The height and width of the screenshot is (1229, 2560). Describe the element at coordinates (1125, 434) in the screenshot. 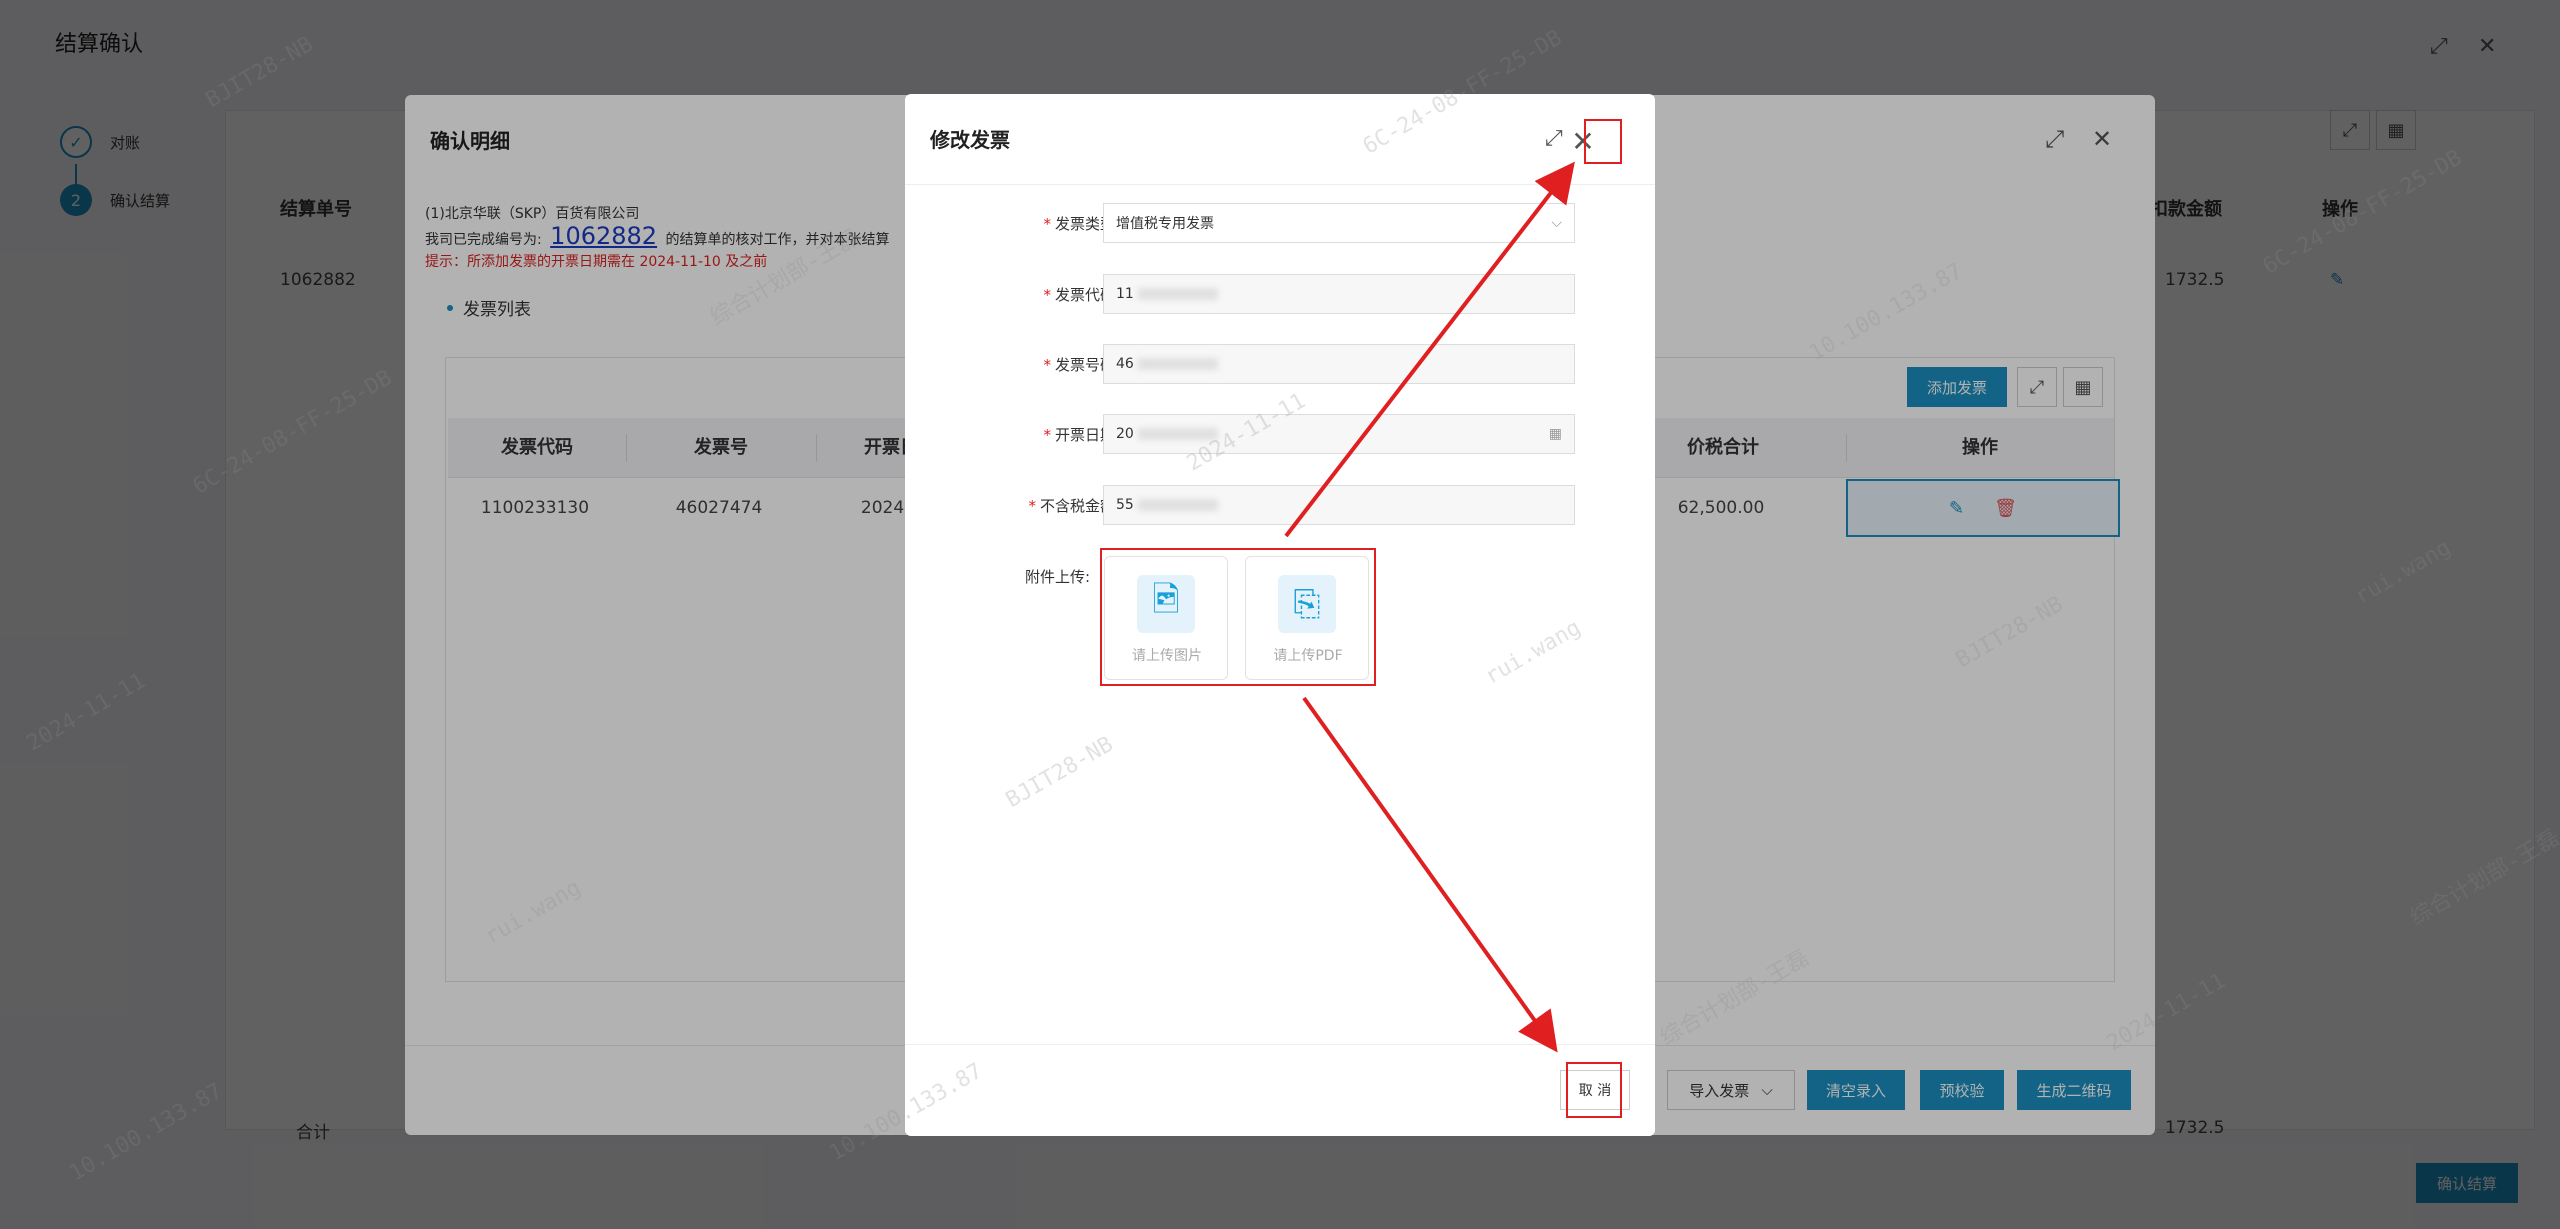

I see `invoice-date-value: 20` at that location.